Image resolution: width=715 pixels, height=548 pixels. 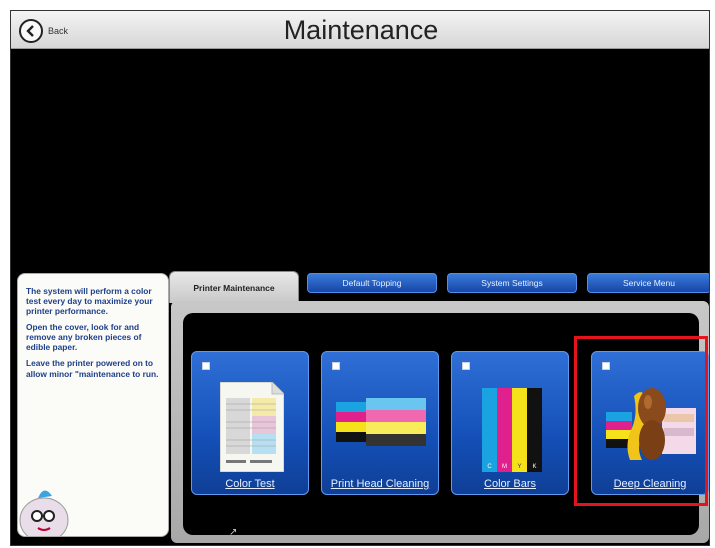 What do you see at coordinates (641, 421) in the screenshot?
I see `highlight-box` at bounding box center [641, 421].